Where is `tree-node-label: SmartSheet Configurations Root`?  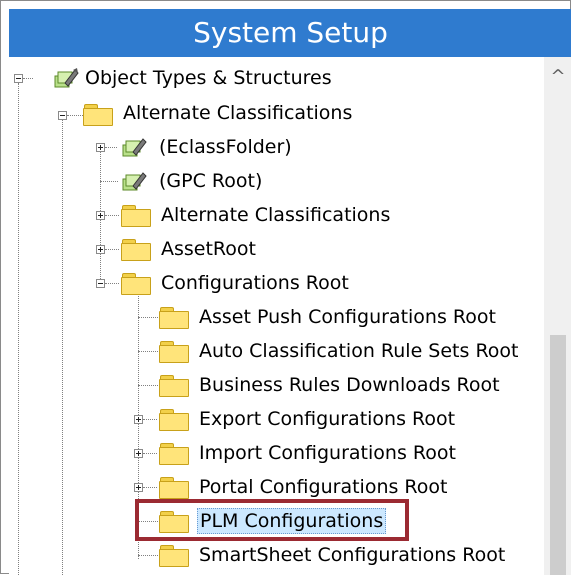
tree-node-label: SmartSheet Configurations Root is located at coordinates (352, 555).